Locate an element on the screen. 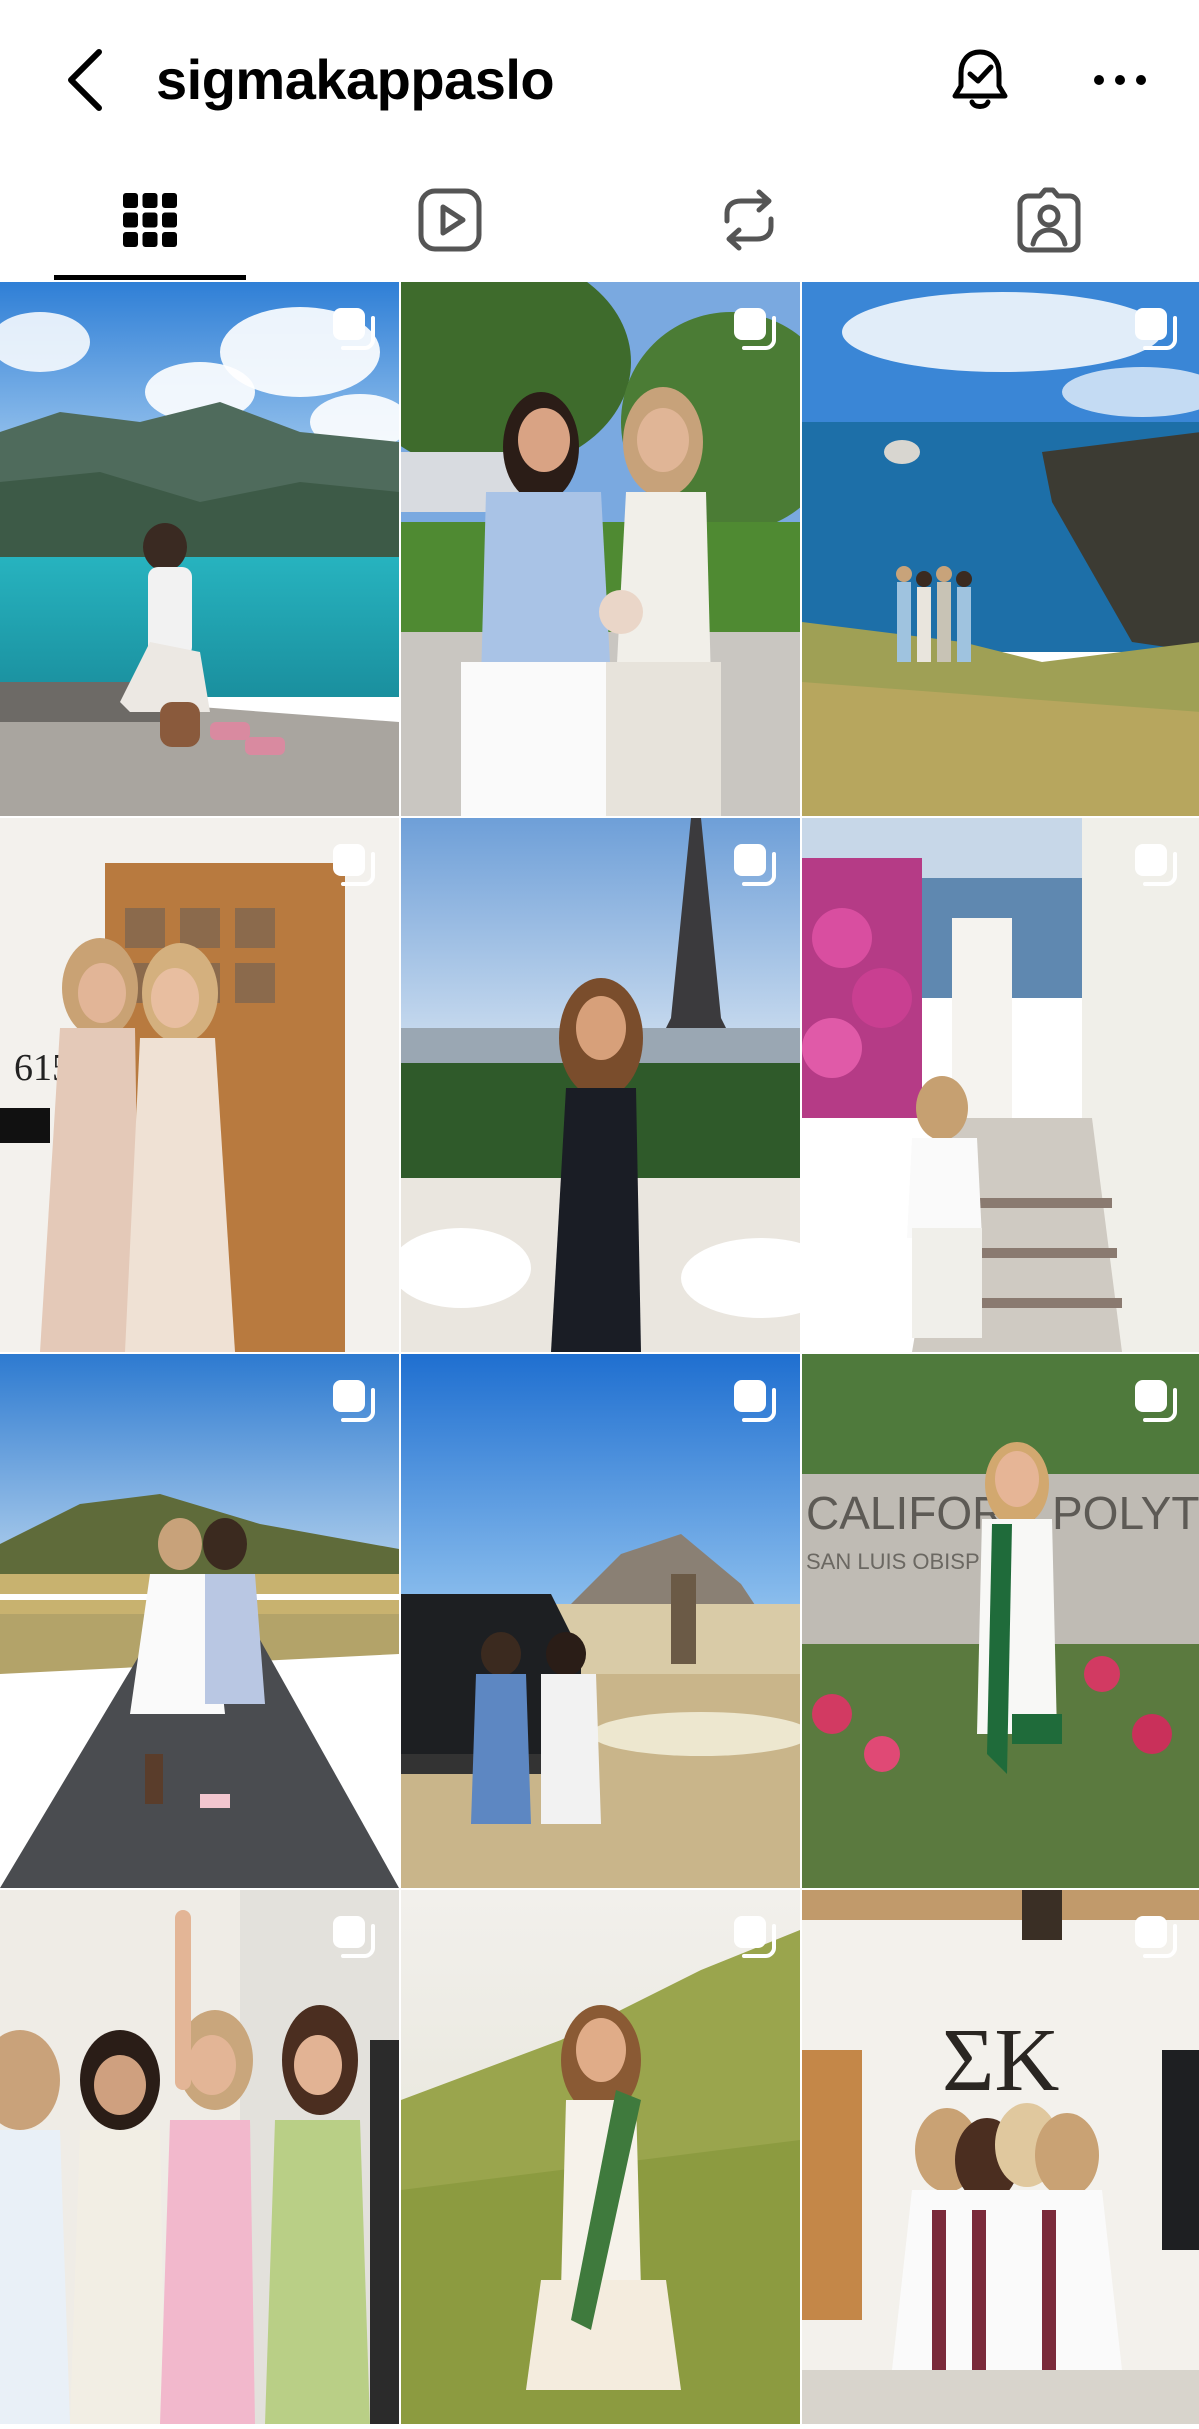 The height and width of the screenshot is (2429, 1199). repost-icon is located at coordinates (749, 220).